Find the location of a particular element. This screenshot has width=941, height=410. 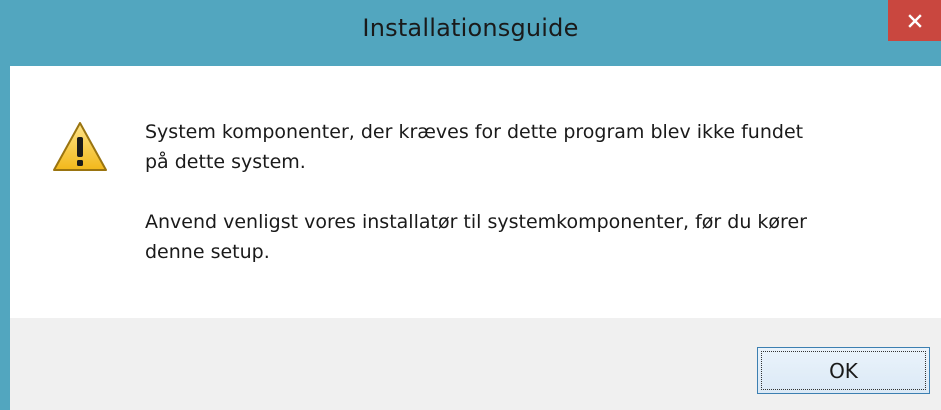

warning-icon is located at coordinates (80, 147).